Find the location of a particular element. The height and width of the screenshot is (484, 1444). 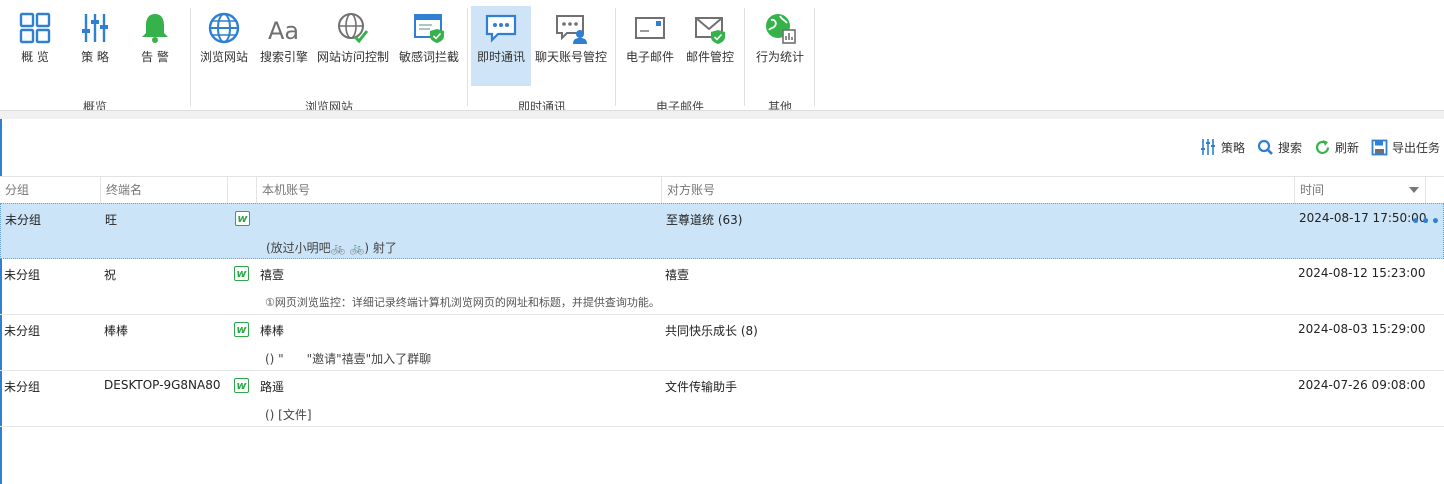

cell-message: () " "邀请"禧壹"加入了群聊 is located at coordinates (348, 359).